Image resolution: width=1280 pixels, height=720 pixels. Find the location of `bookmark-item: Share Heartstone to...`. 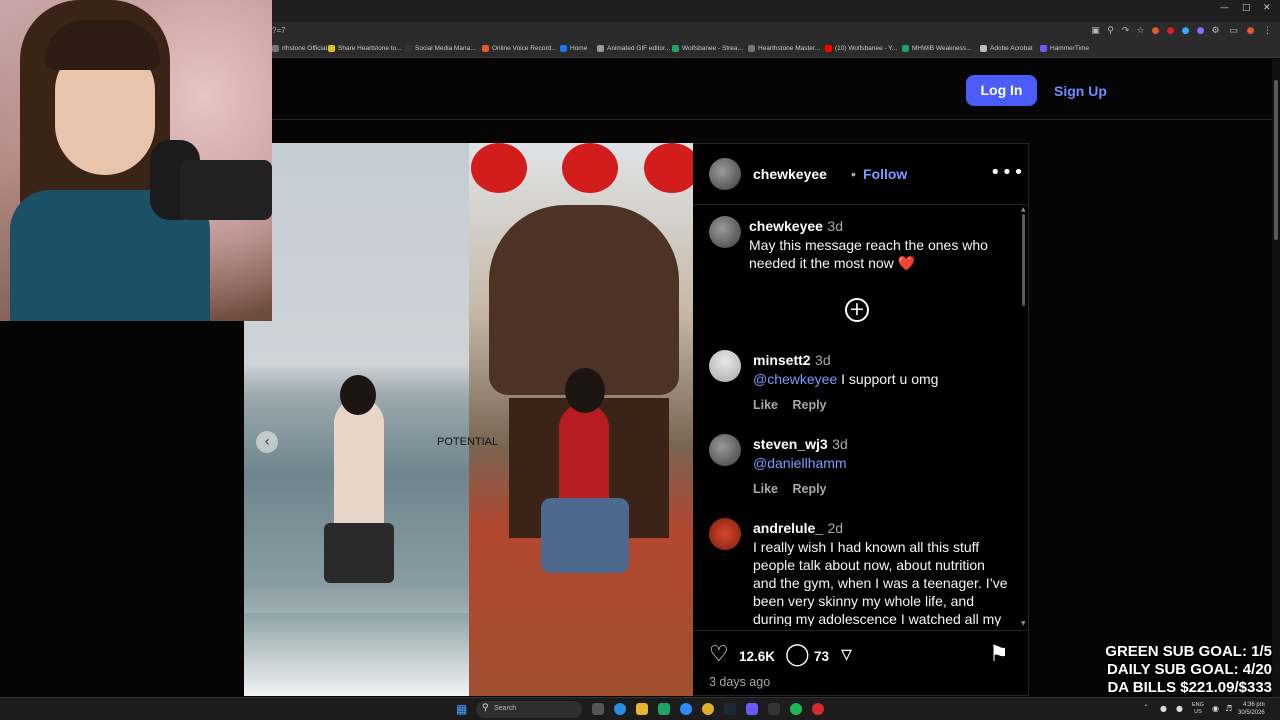

bookmark-item: Share Heartstone to... is located at coordinates (365, 48).